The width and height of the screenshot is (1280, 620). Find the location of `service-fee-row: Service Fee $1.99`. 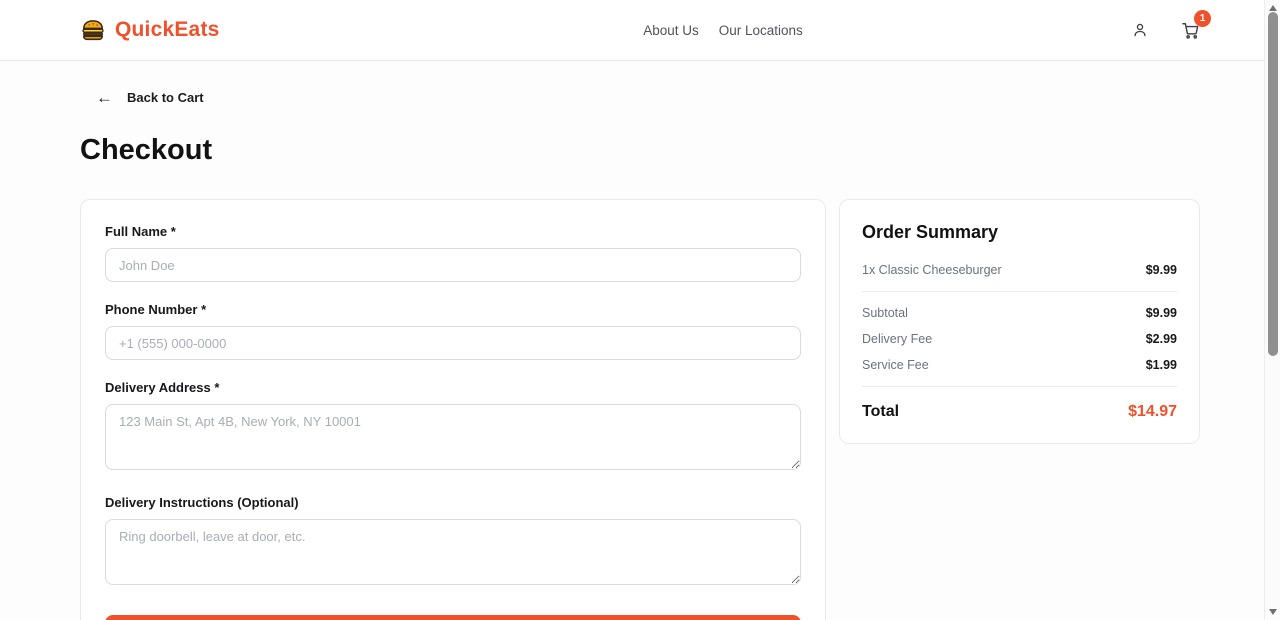

service-fee-row: Service Fee $1.99 is located at coordinates (1019, 365).